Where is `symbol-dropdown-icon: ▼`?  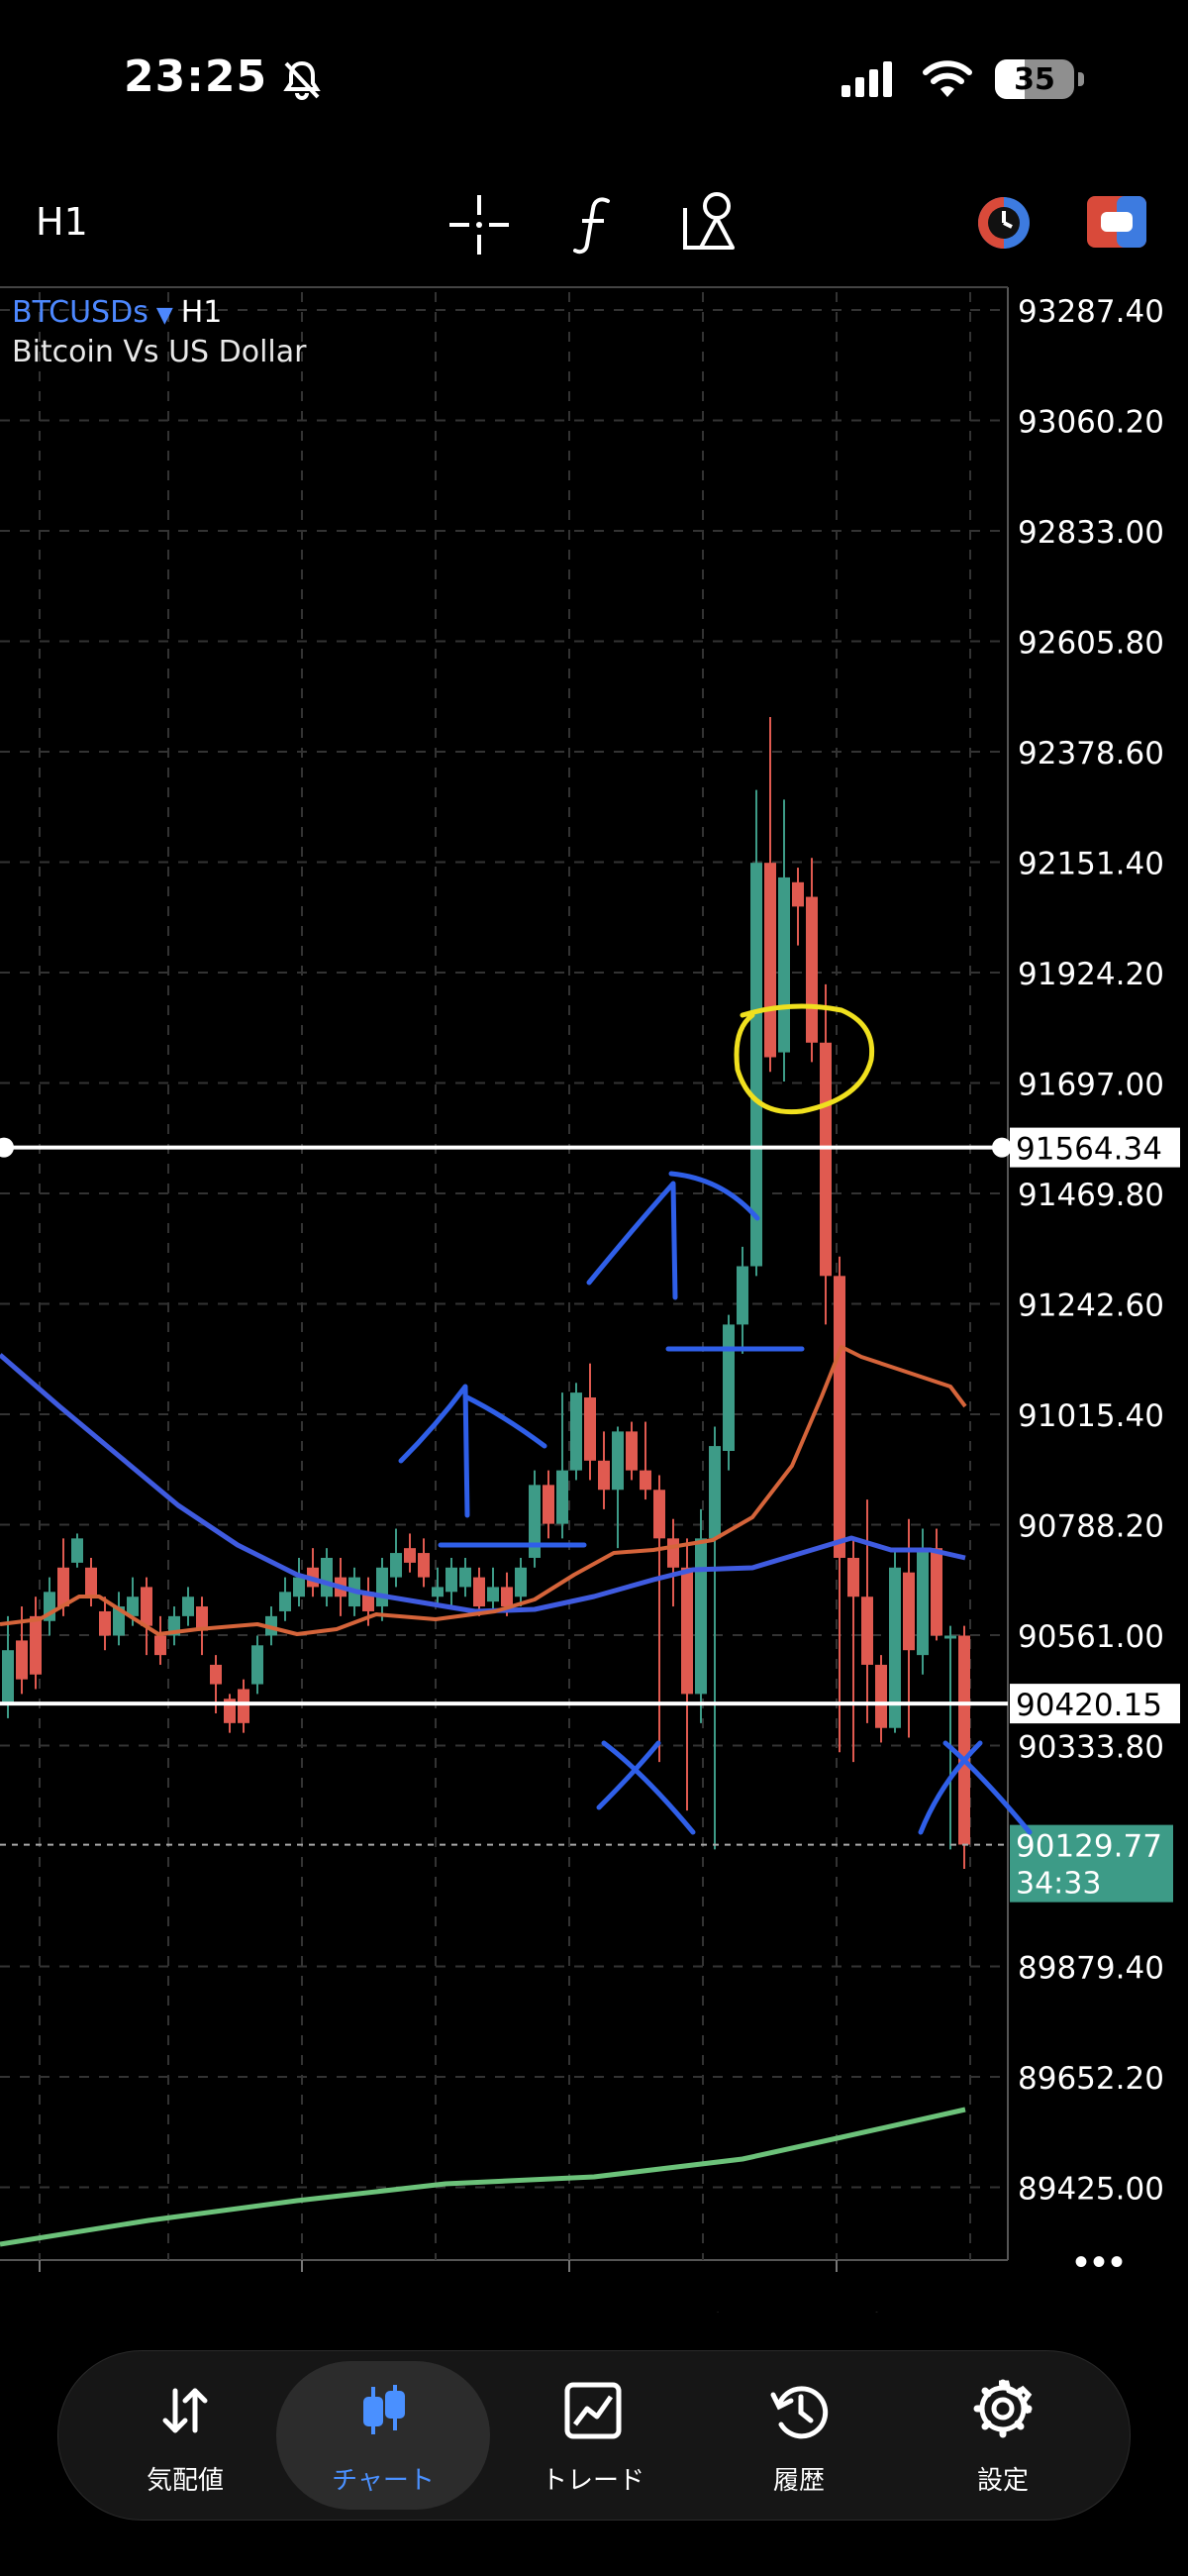 symbol-dropdown-icon: ▼ is located at coordinates (164, 315).